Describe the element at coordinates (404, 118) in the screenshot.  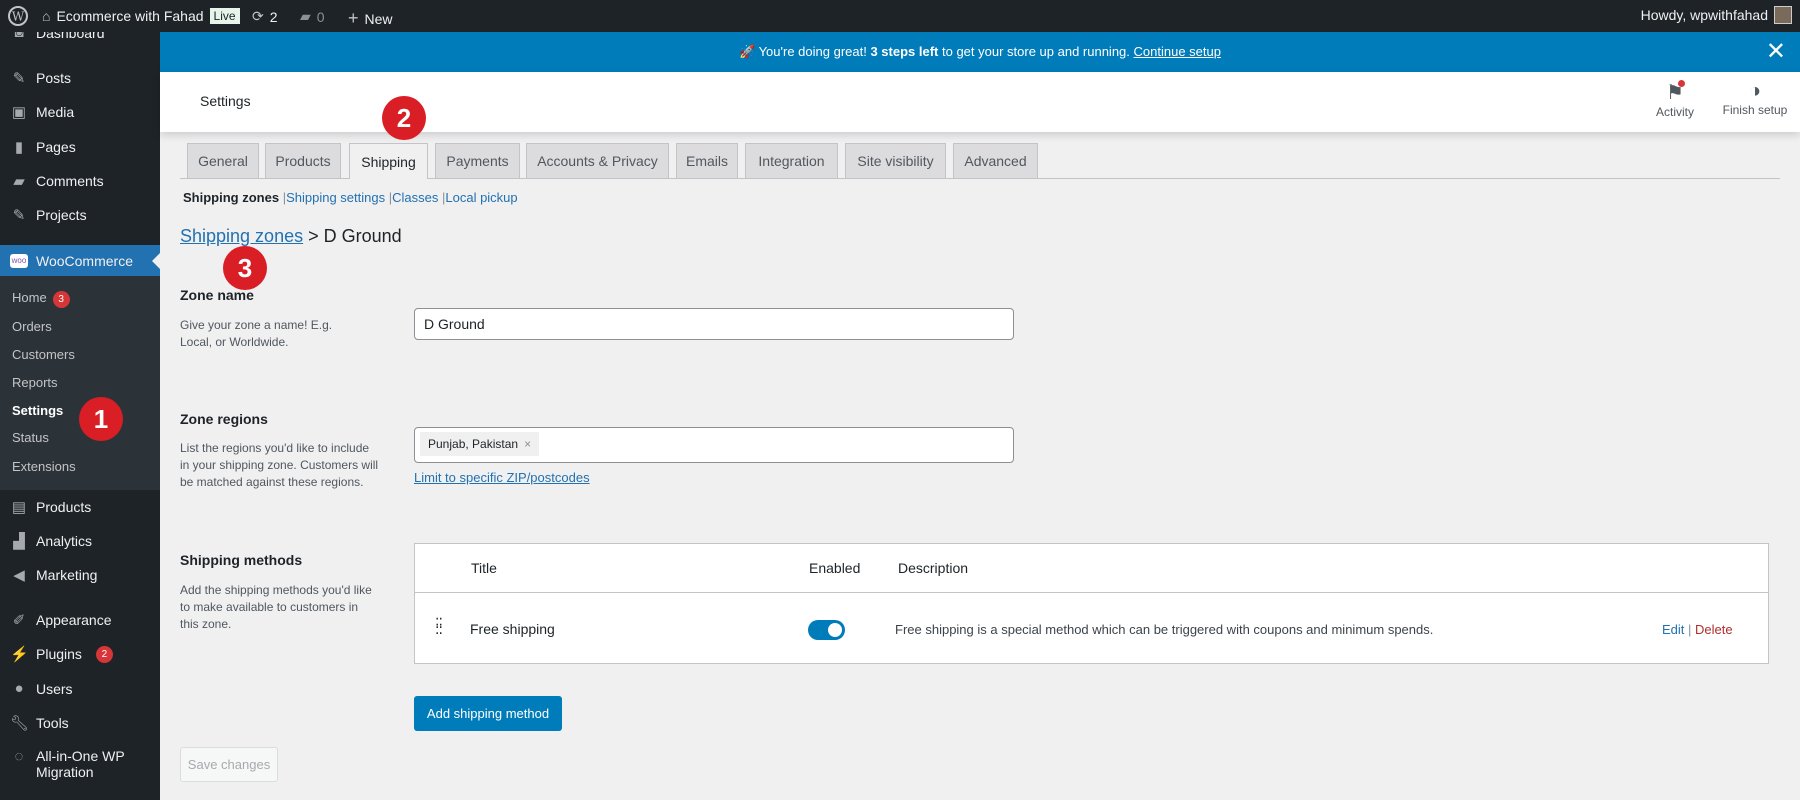
I see `annotation-2: 2` at that location.